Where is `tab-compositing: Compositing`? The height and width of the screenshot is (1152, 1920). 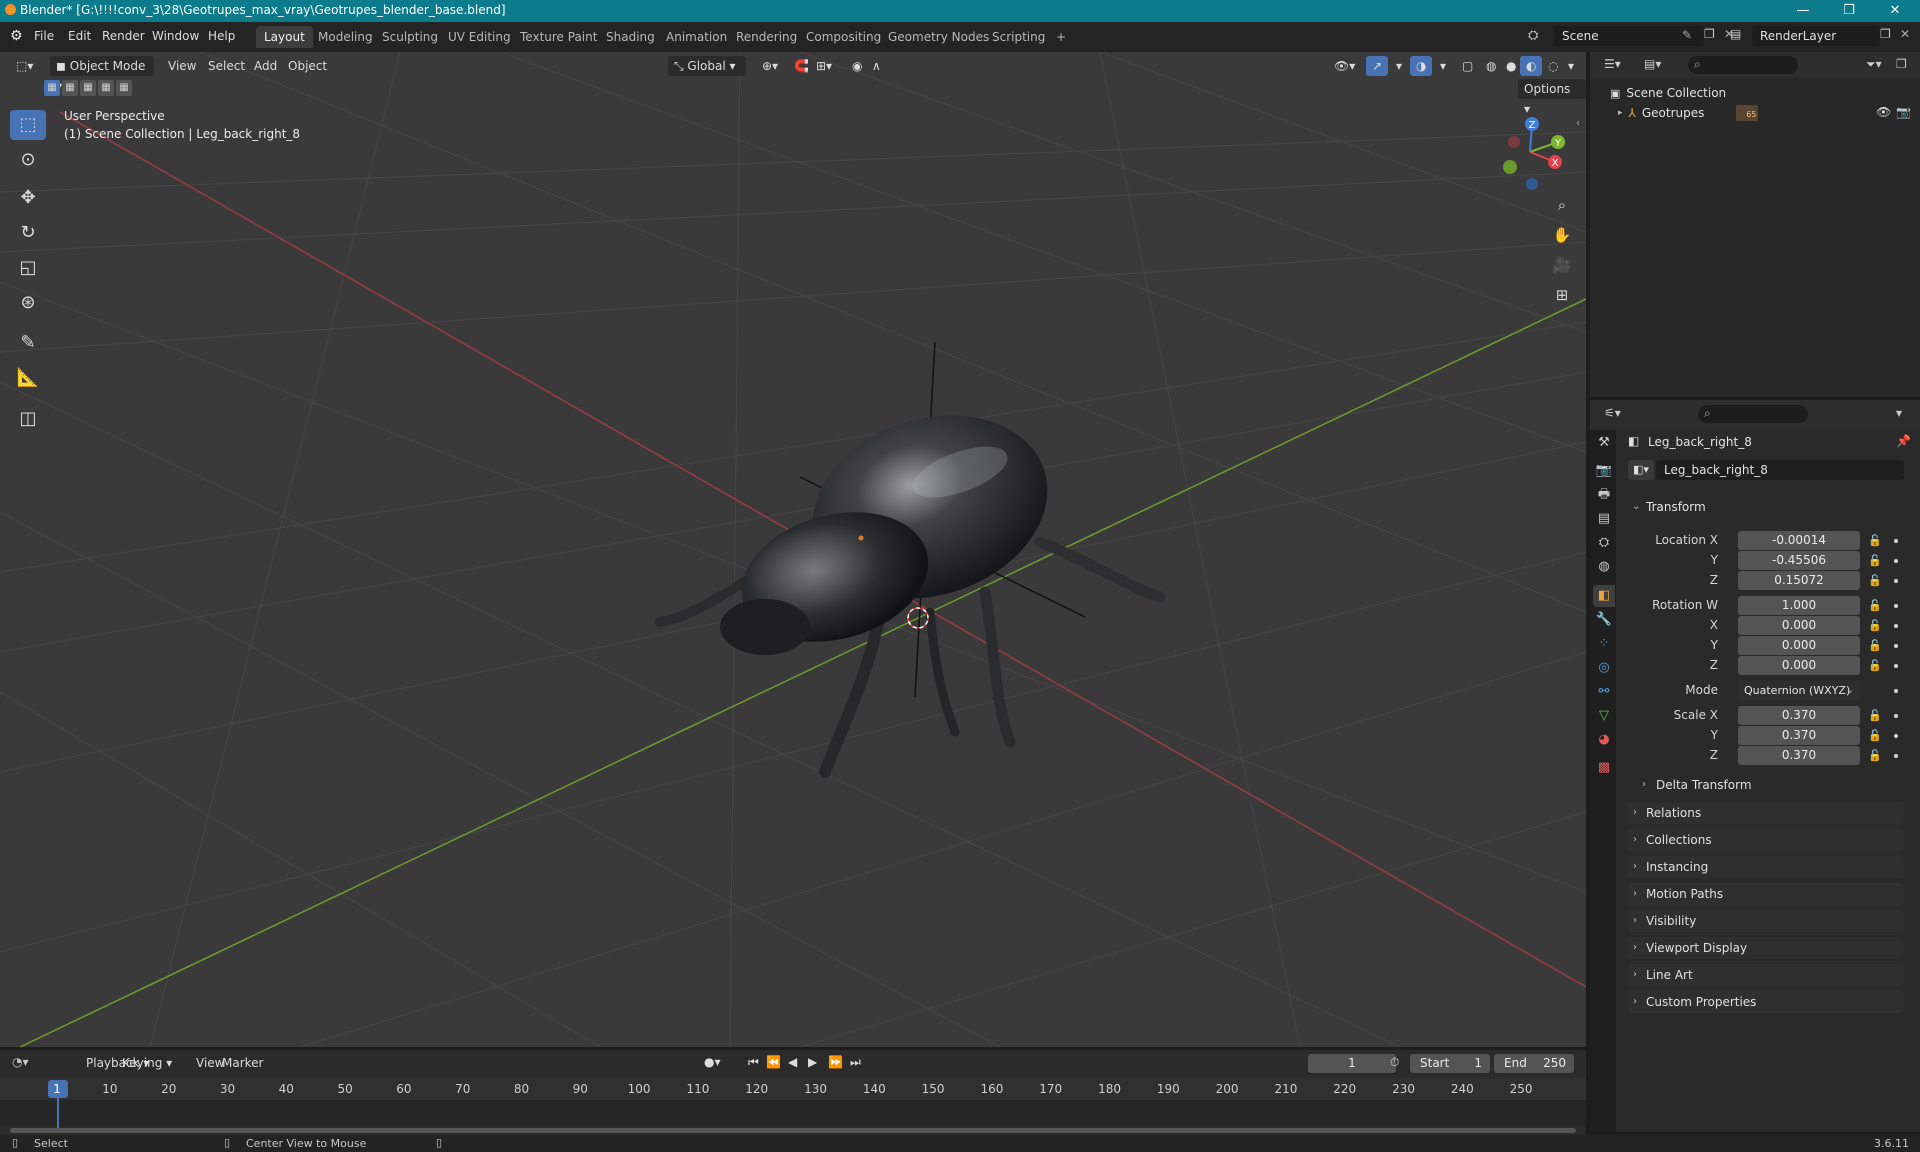 tab-compositing: Compositing is located at coordinates (843, 37).